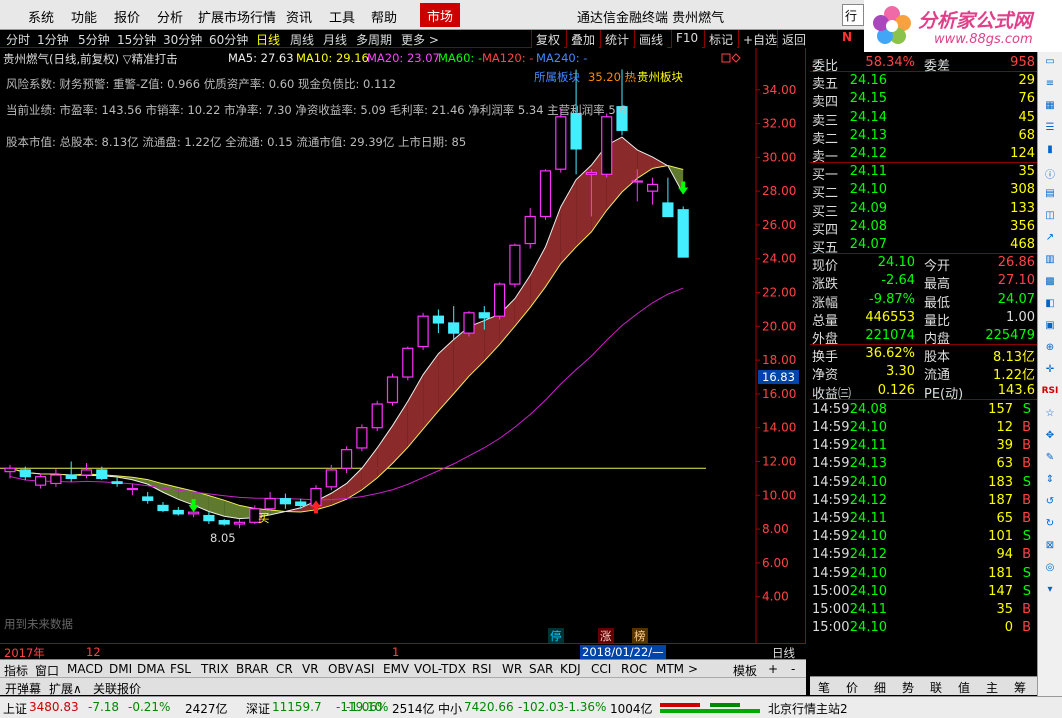 Image resolution: width=1062 pixels, height=718 pixels. I want to click on sz-index: 11159.7, so click(297, 707).